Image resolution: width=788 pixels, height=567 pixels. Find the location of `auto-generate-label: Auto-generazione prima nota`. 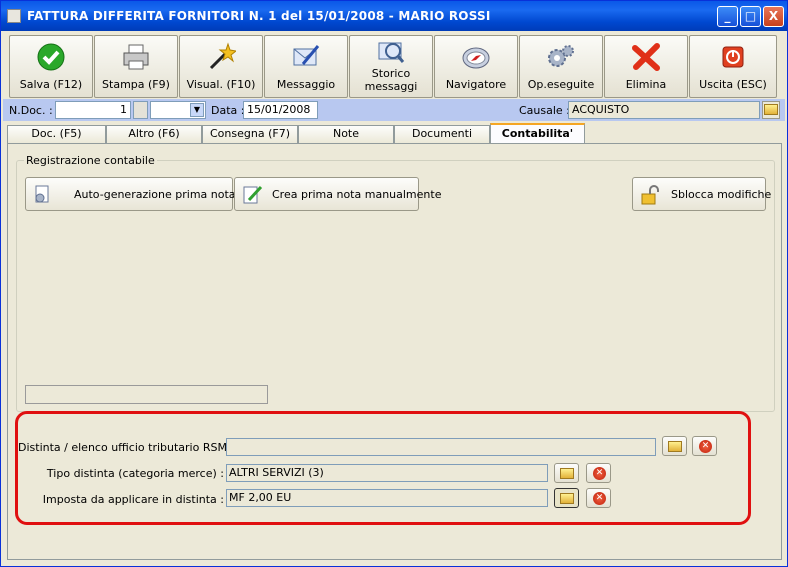

auto-generate-label: Auto-generazione prima nota is located at coordinates (155, 194).